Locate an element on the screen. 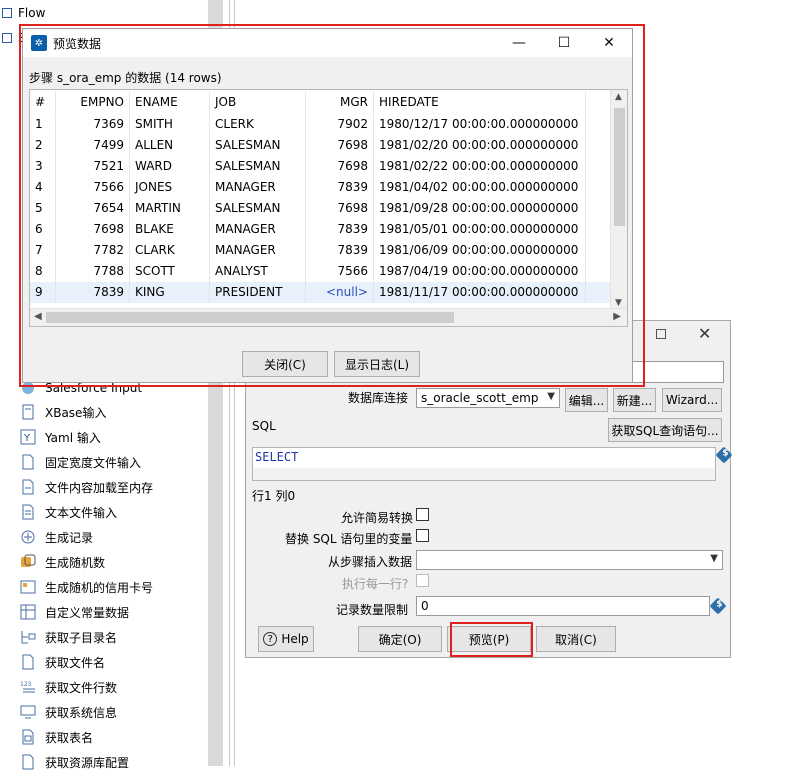 The width and height of the screenshot is (789, 774). help-button-label: Help is located at coordinates (295, 639).